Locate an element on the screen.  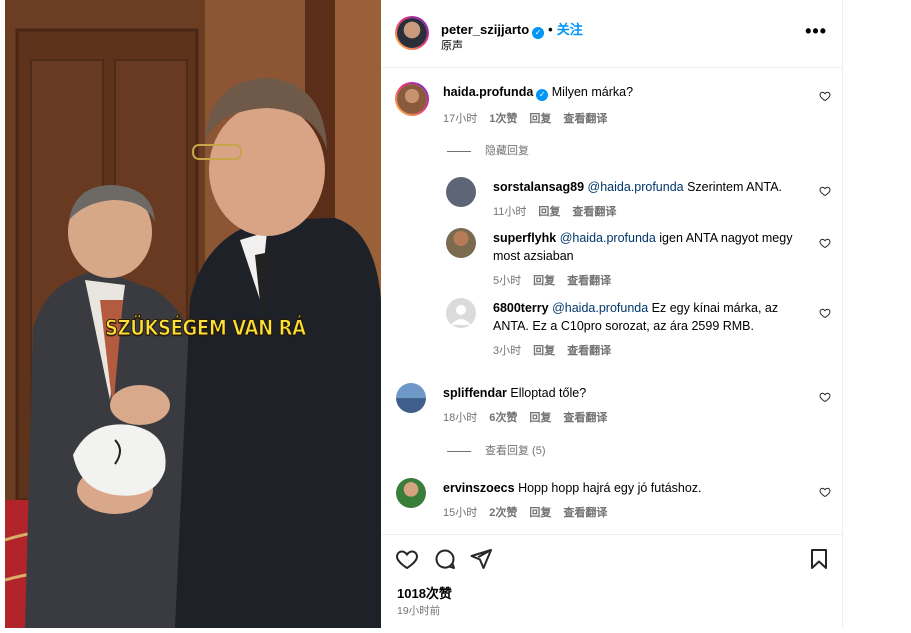
reply-meta: 3小时 回复 查看翻译 is located at coordinates (558, 350).